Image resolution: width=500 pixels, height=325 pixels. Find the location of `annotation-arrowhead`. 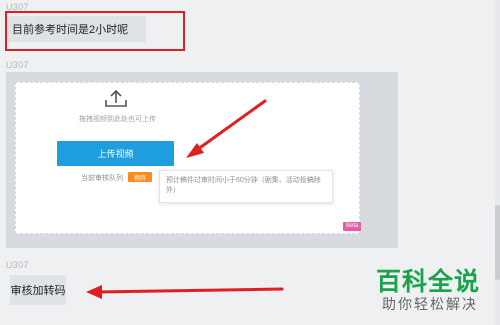

annotation-arrowhead is located at coordinates (94, 292).